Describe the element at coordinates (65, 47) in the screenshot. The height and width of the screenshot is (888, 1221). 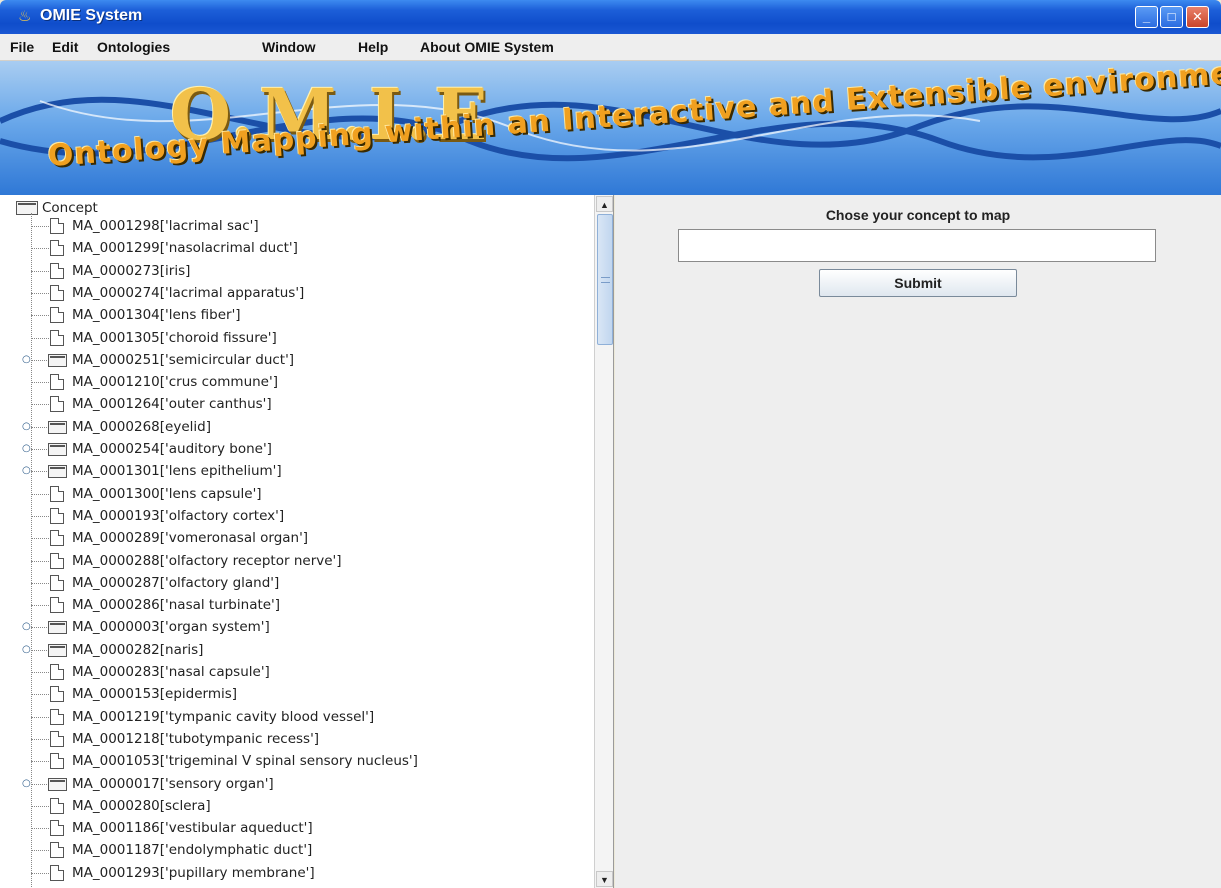
I see `menu-edit: Edit` at that location.